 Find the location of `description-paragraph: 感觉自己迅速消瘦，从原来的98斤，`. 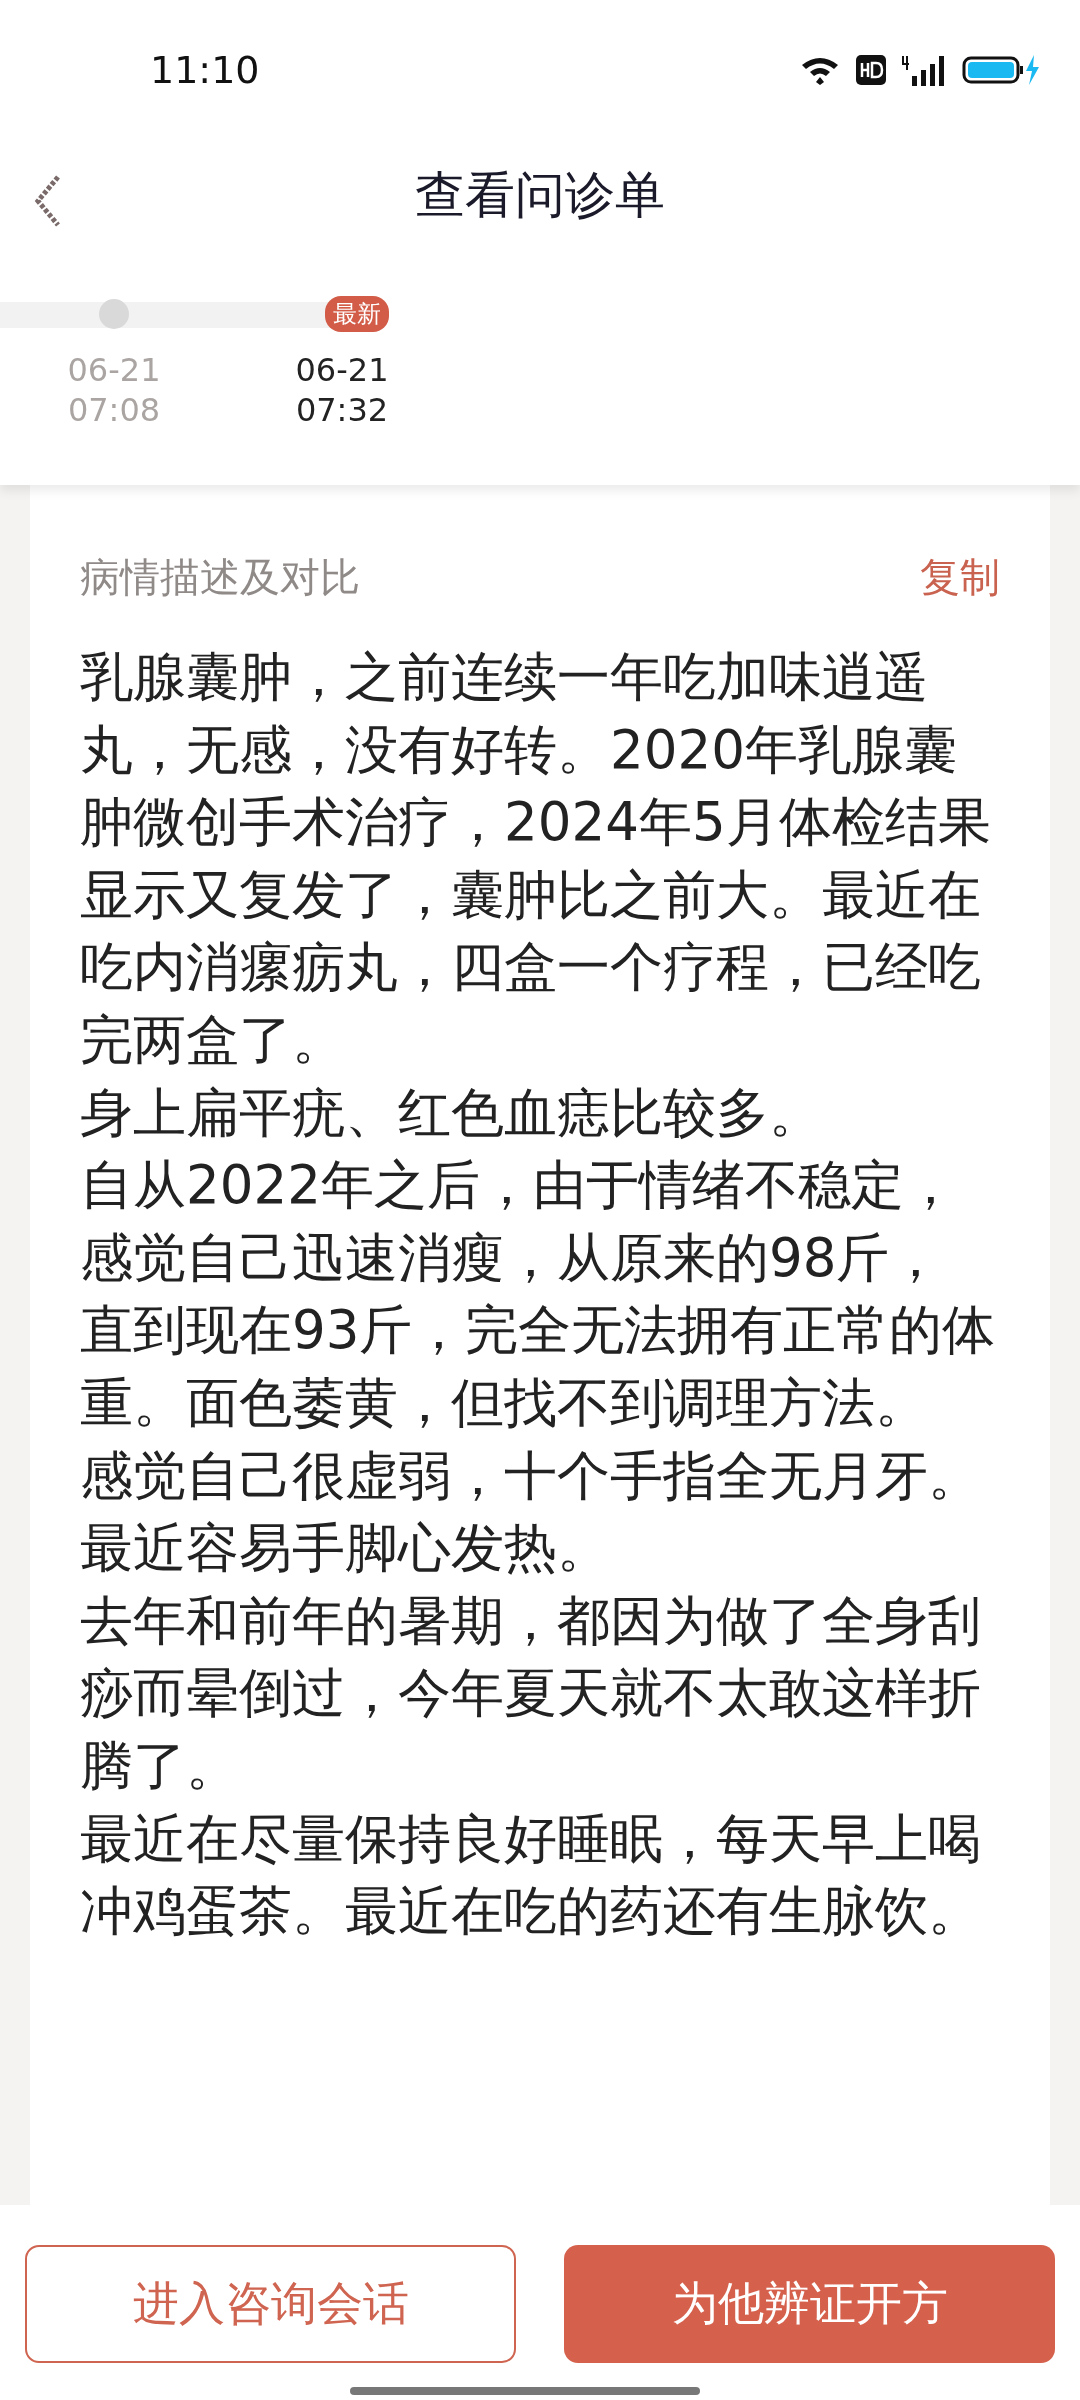

description-paragraph: 感觉自己迅速消瘦，从原来的98斤， is located at coordinates (512, 1257).